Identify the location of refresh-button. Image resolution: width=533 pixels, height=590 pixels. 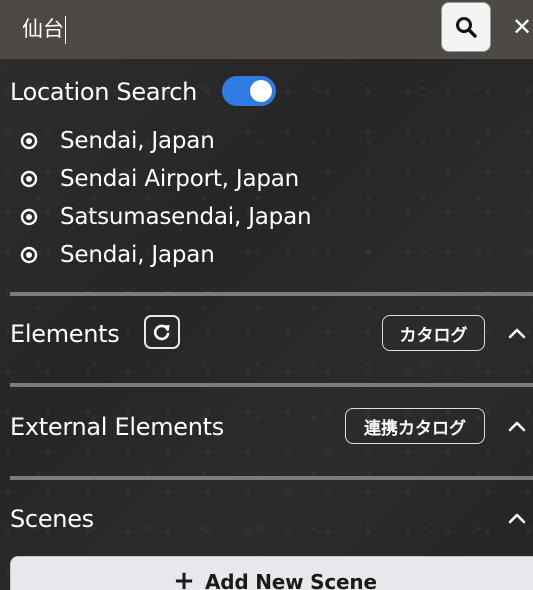
(162, 332).